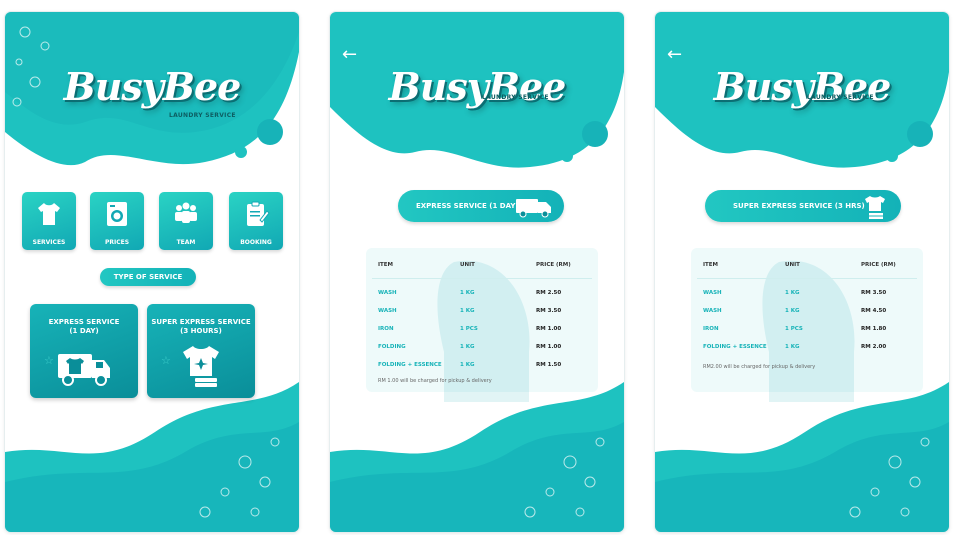  What do you see at coordinates (256, 242) in the screenshot?
I see `booking-label: BOOKING` at bounding box center [256, 242].